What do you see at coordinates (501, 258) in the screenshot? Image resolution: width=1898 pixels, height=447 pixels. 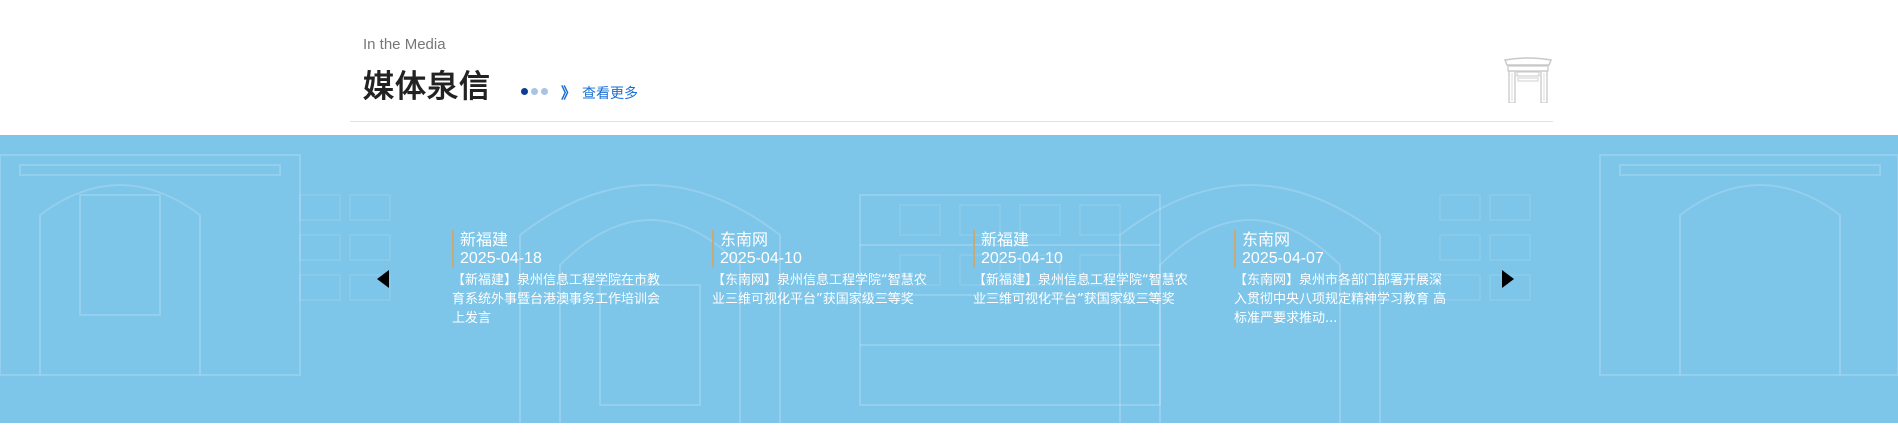 I see `card-date: 2025-04-18` at bounding box center [501, 258].